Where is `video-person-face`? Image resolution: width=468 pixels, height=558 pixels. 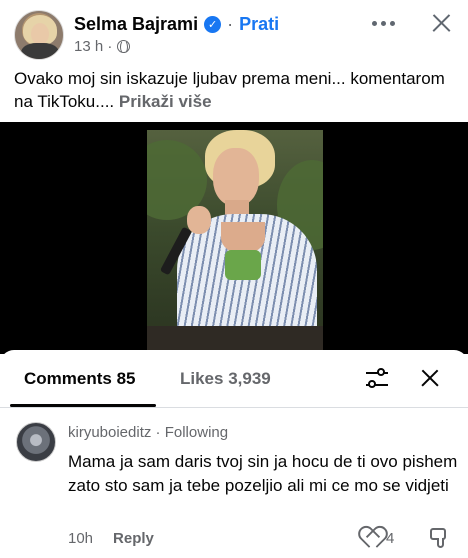 video-person-face is located at coordinates (236, 177).